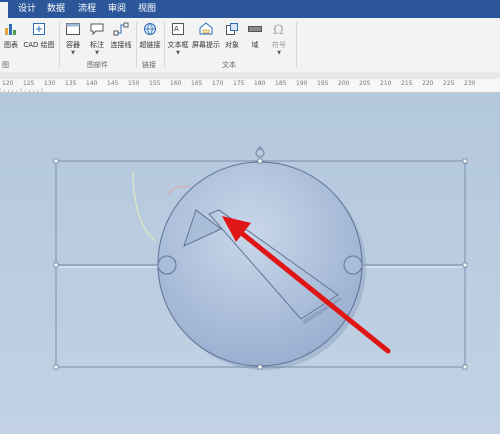  What do you see at coordinates (121, 29) in the screenshot?
I see `connector-icon` at bounding box center [121, 29].